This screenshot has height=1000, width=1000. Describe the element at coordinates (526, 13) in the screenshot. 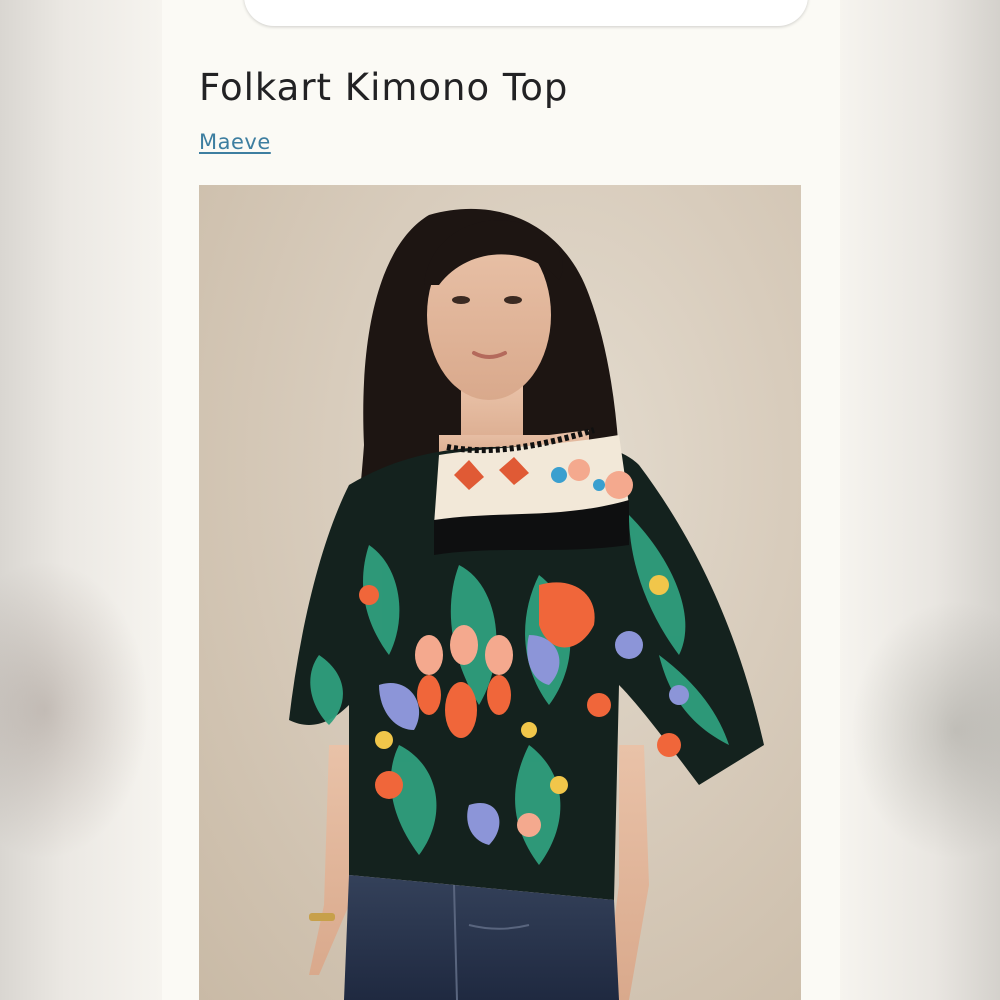

I see `search-bar` at that location.